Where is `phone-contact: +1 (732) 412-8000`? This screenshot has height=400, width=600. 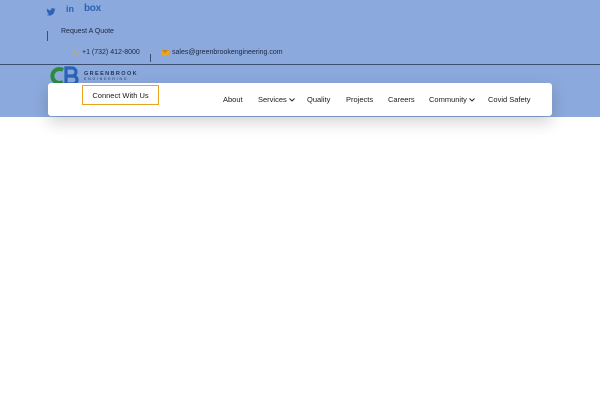
phone-contact: +1 (732) 412-8000 is located at coordinates (106, 52).